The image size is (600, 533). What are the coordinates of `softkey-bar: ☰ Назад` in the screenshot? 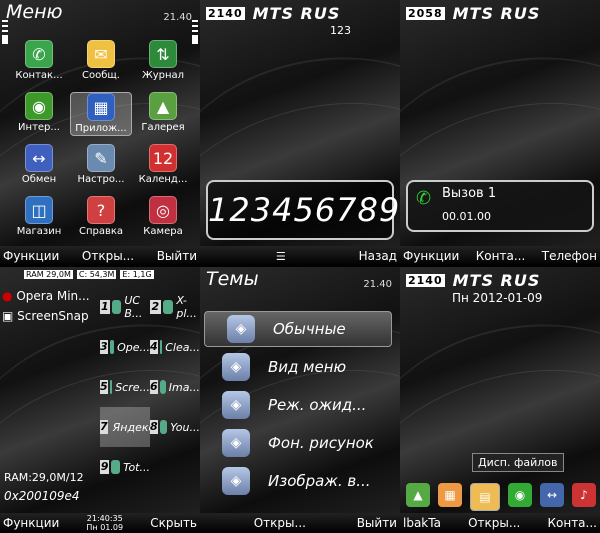 It's located at (300, 256).